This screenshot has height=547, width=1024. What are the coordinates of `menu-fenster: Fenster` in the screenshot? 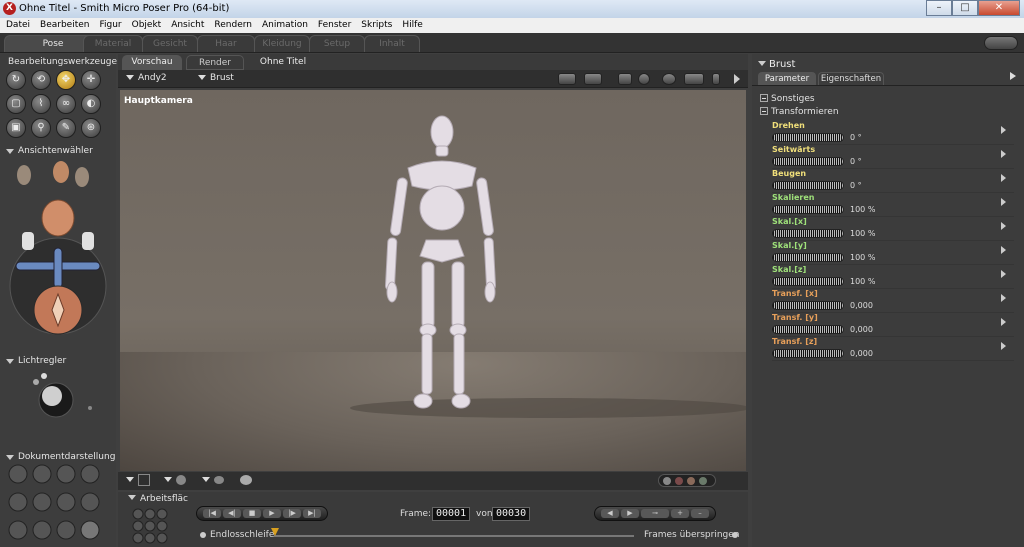 It's located at (333, 25).